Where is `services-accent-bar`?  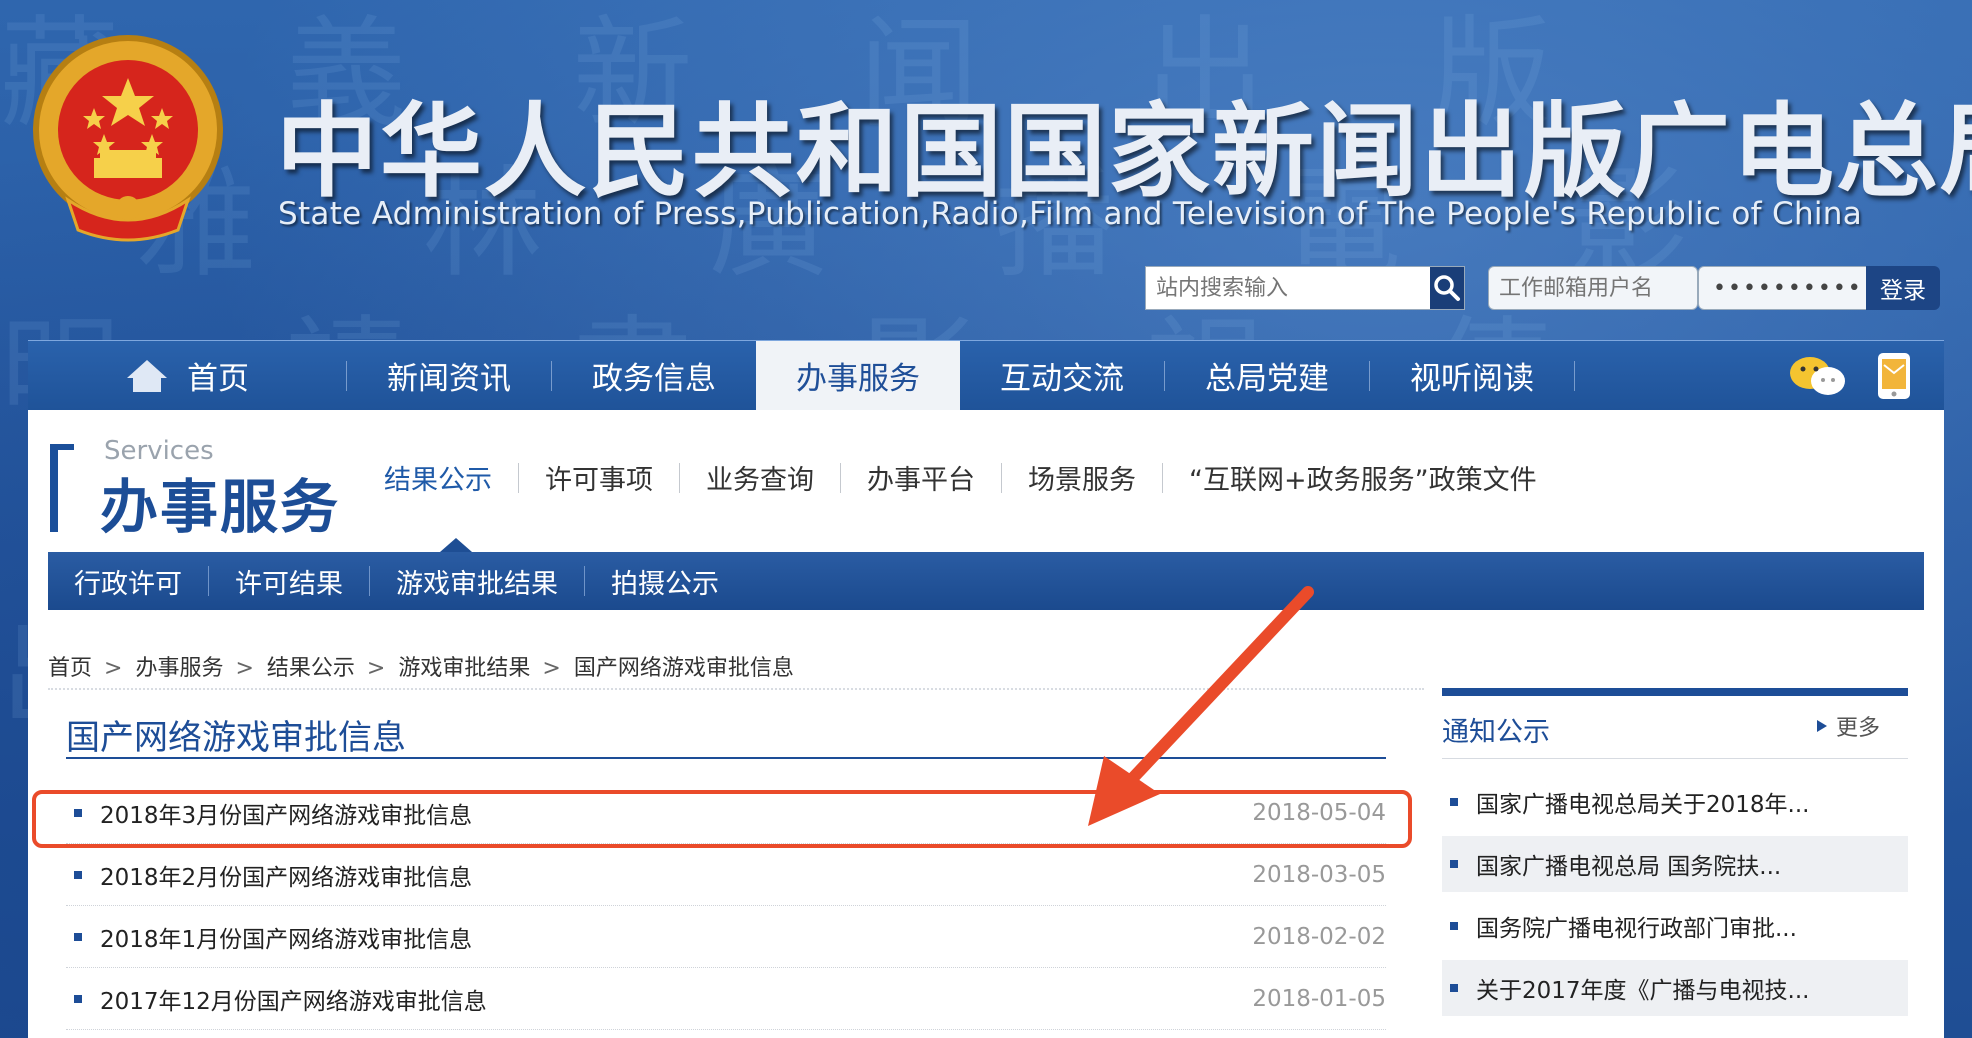
services-accent-bar is located at coordinates (54, 488).